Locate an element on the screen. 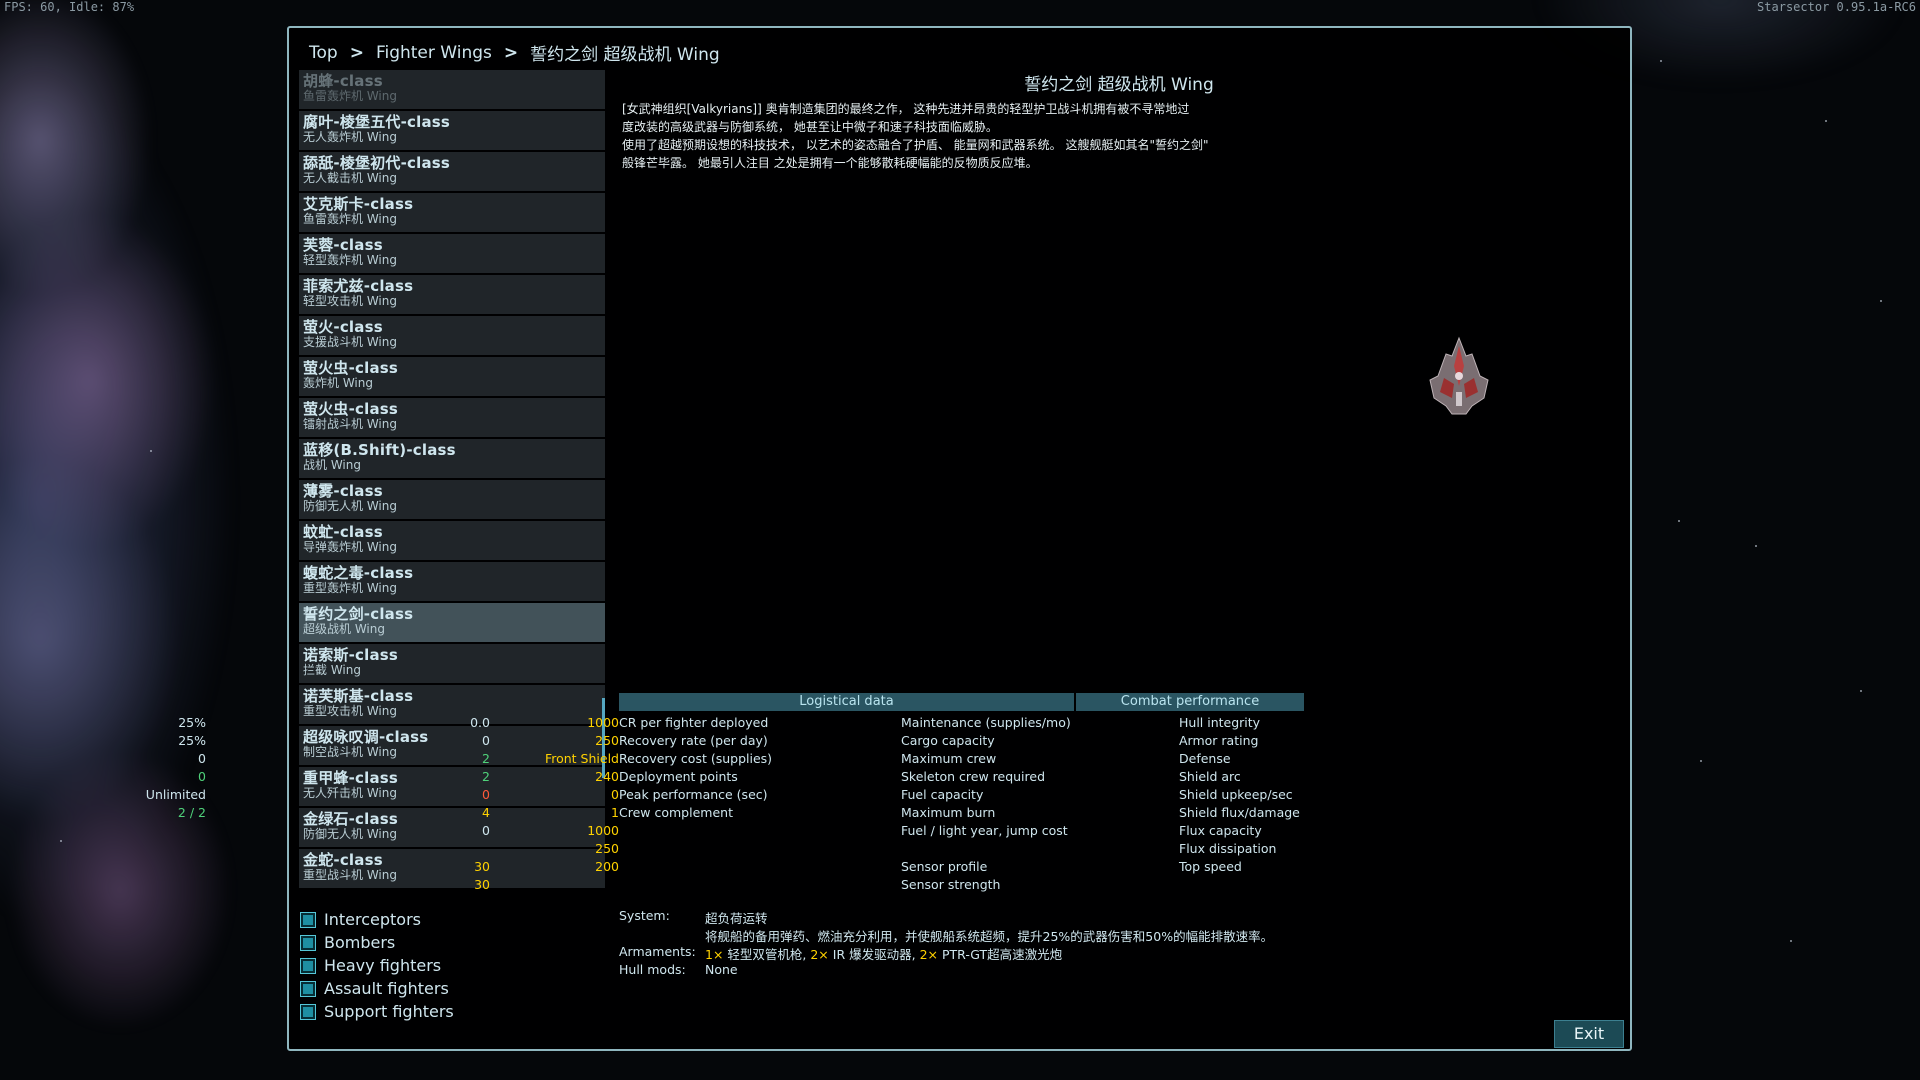 Image resolution: width=1920 pixels, height=1080 pixels. category-filter: Interceptors is located at coordinates (377, 919).